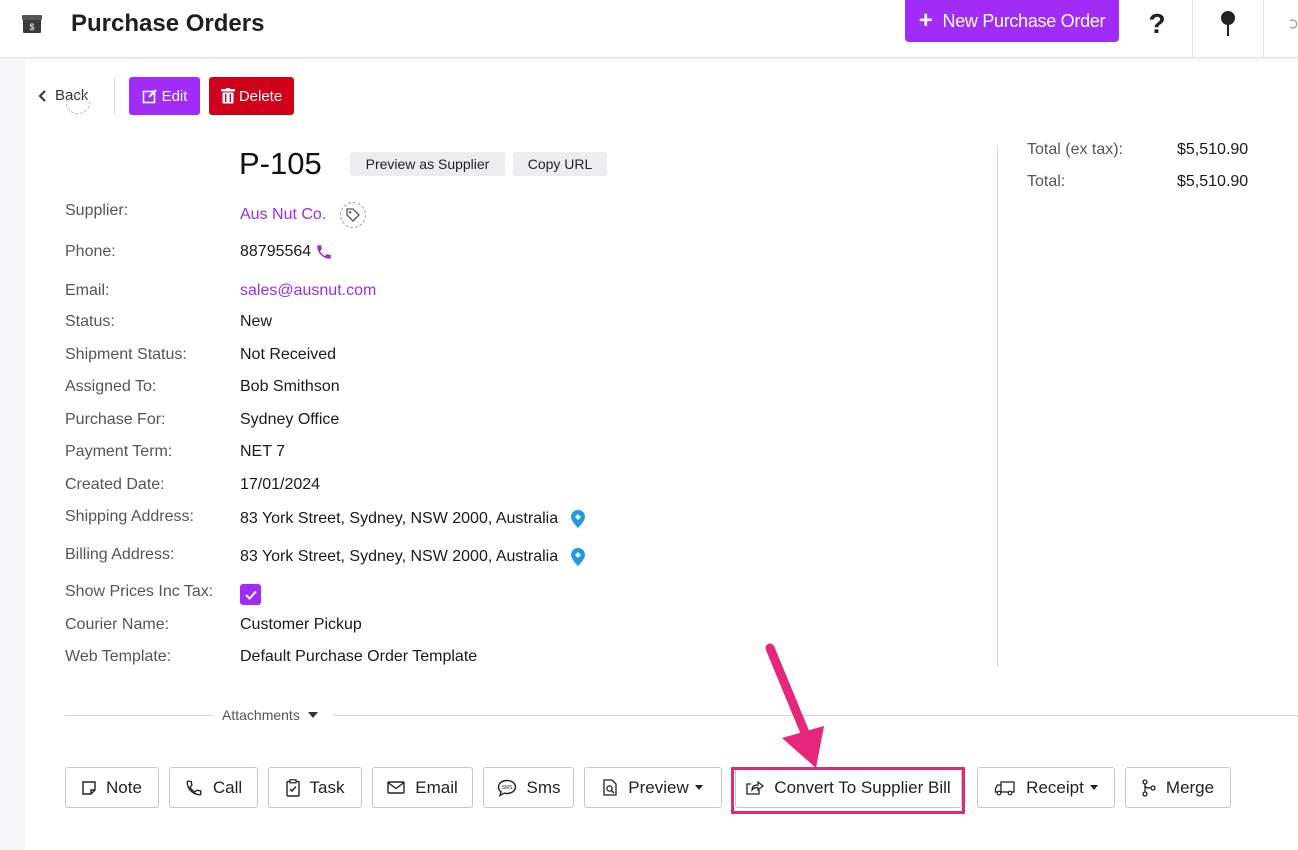 This screenshot has width=1298, height=850. What do you see at coordinates (126, 354) in the screenshot?
I see `shipment-status-label: Shipment Status:` at bounding box center [126, 354].